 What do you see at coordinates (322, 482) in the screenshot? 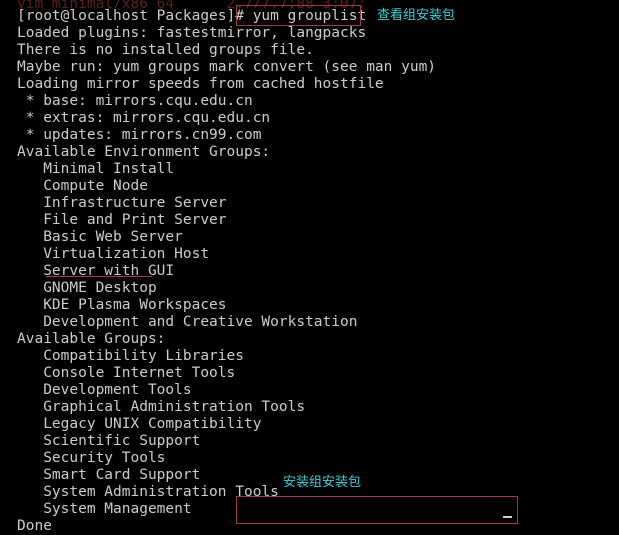
I see `annotation-label-groupinstall: 安装组安装包` at bounding box center [322, 482].